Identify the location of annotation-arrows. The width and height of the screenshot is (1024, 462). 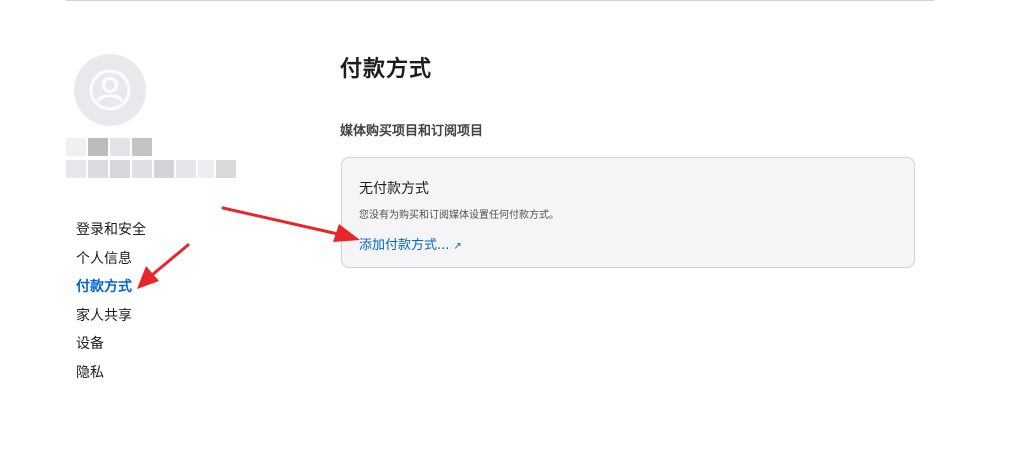
(248, 247).